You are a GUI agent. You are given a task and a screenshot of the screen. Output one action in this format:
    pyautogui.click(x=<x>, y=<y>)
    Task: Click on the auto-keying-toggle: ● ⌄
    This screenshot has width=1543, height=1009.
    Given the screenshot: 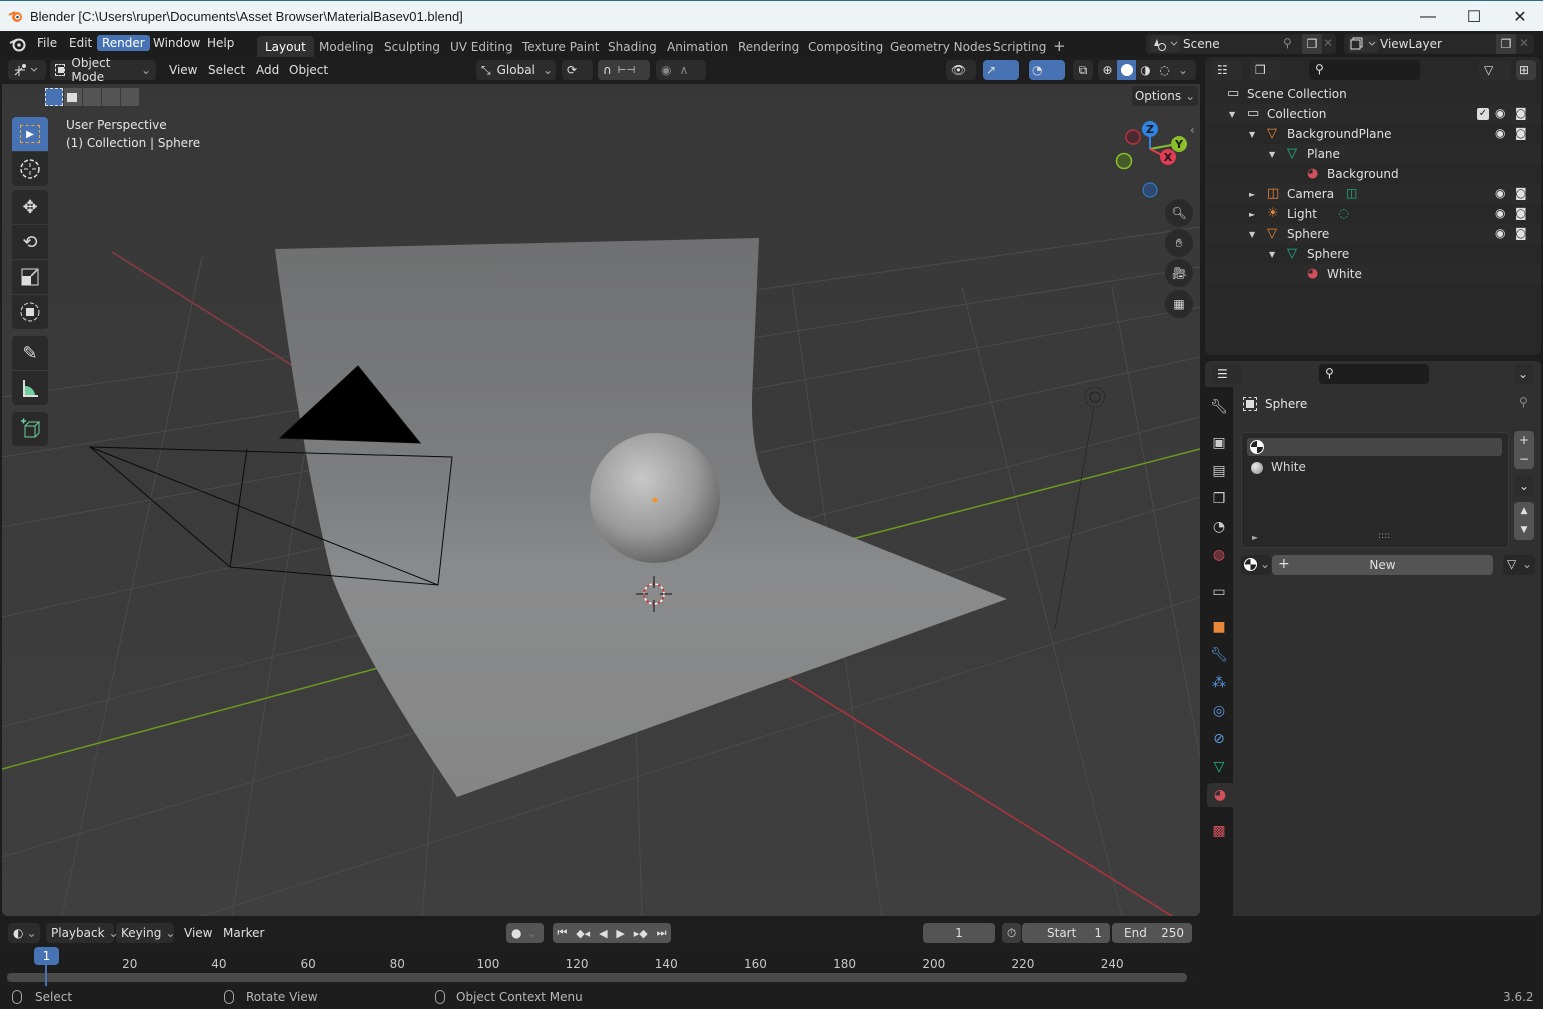 What is the action you would take?
    pyautogui.click(x=525, y=933)
    